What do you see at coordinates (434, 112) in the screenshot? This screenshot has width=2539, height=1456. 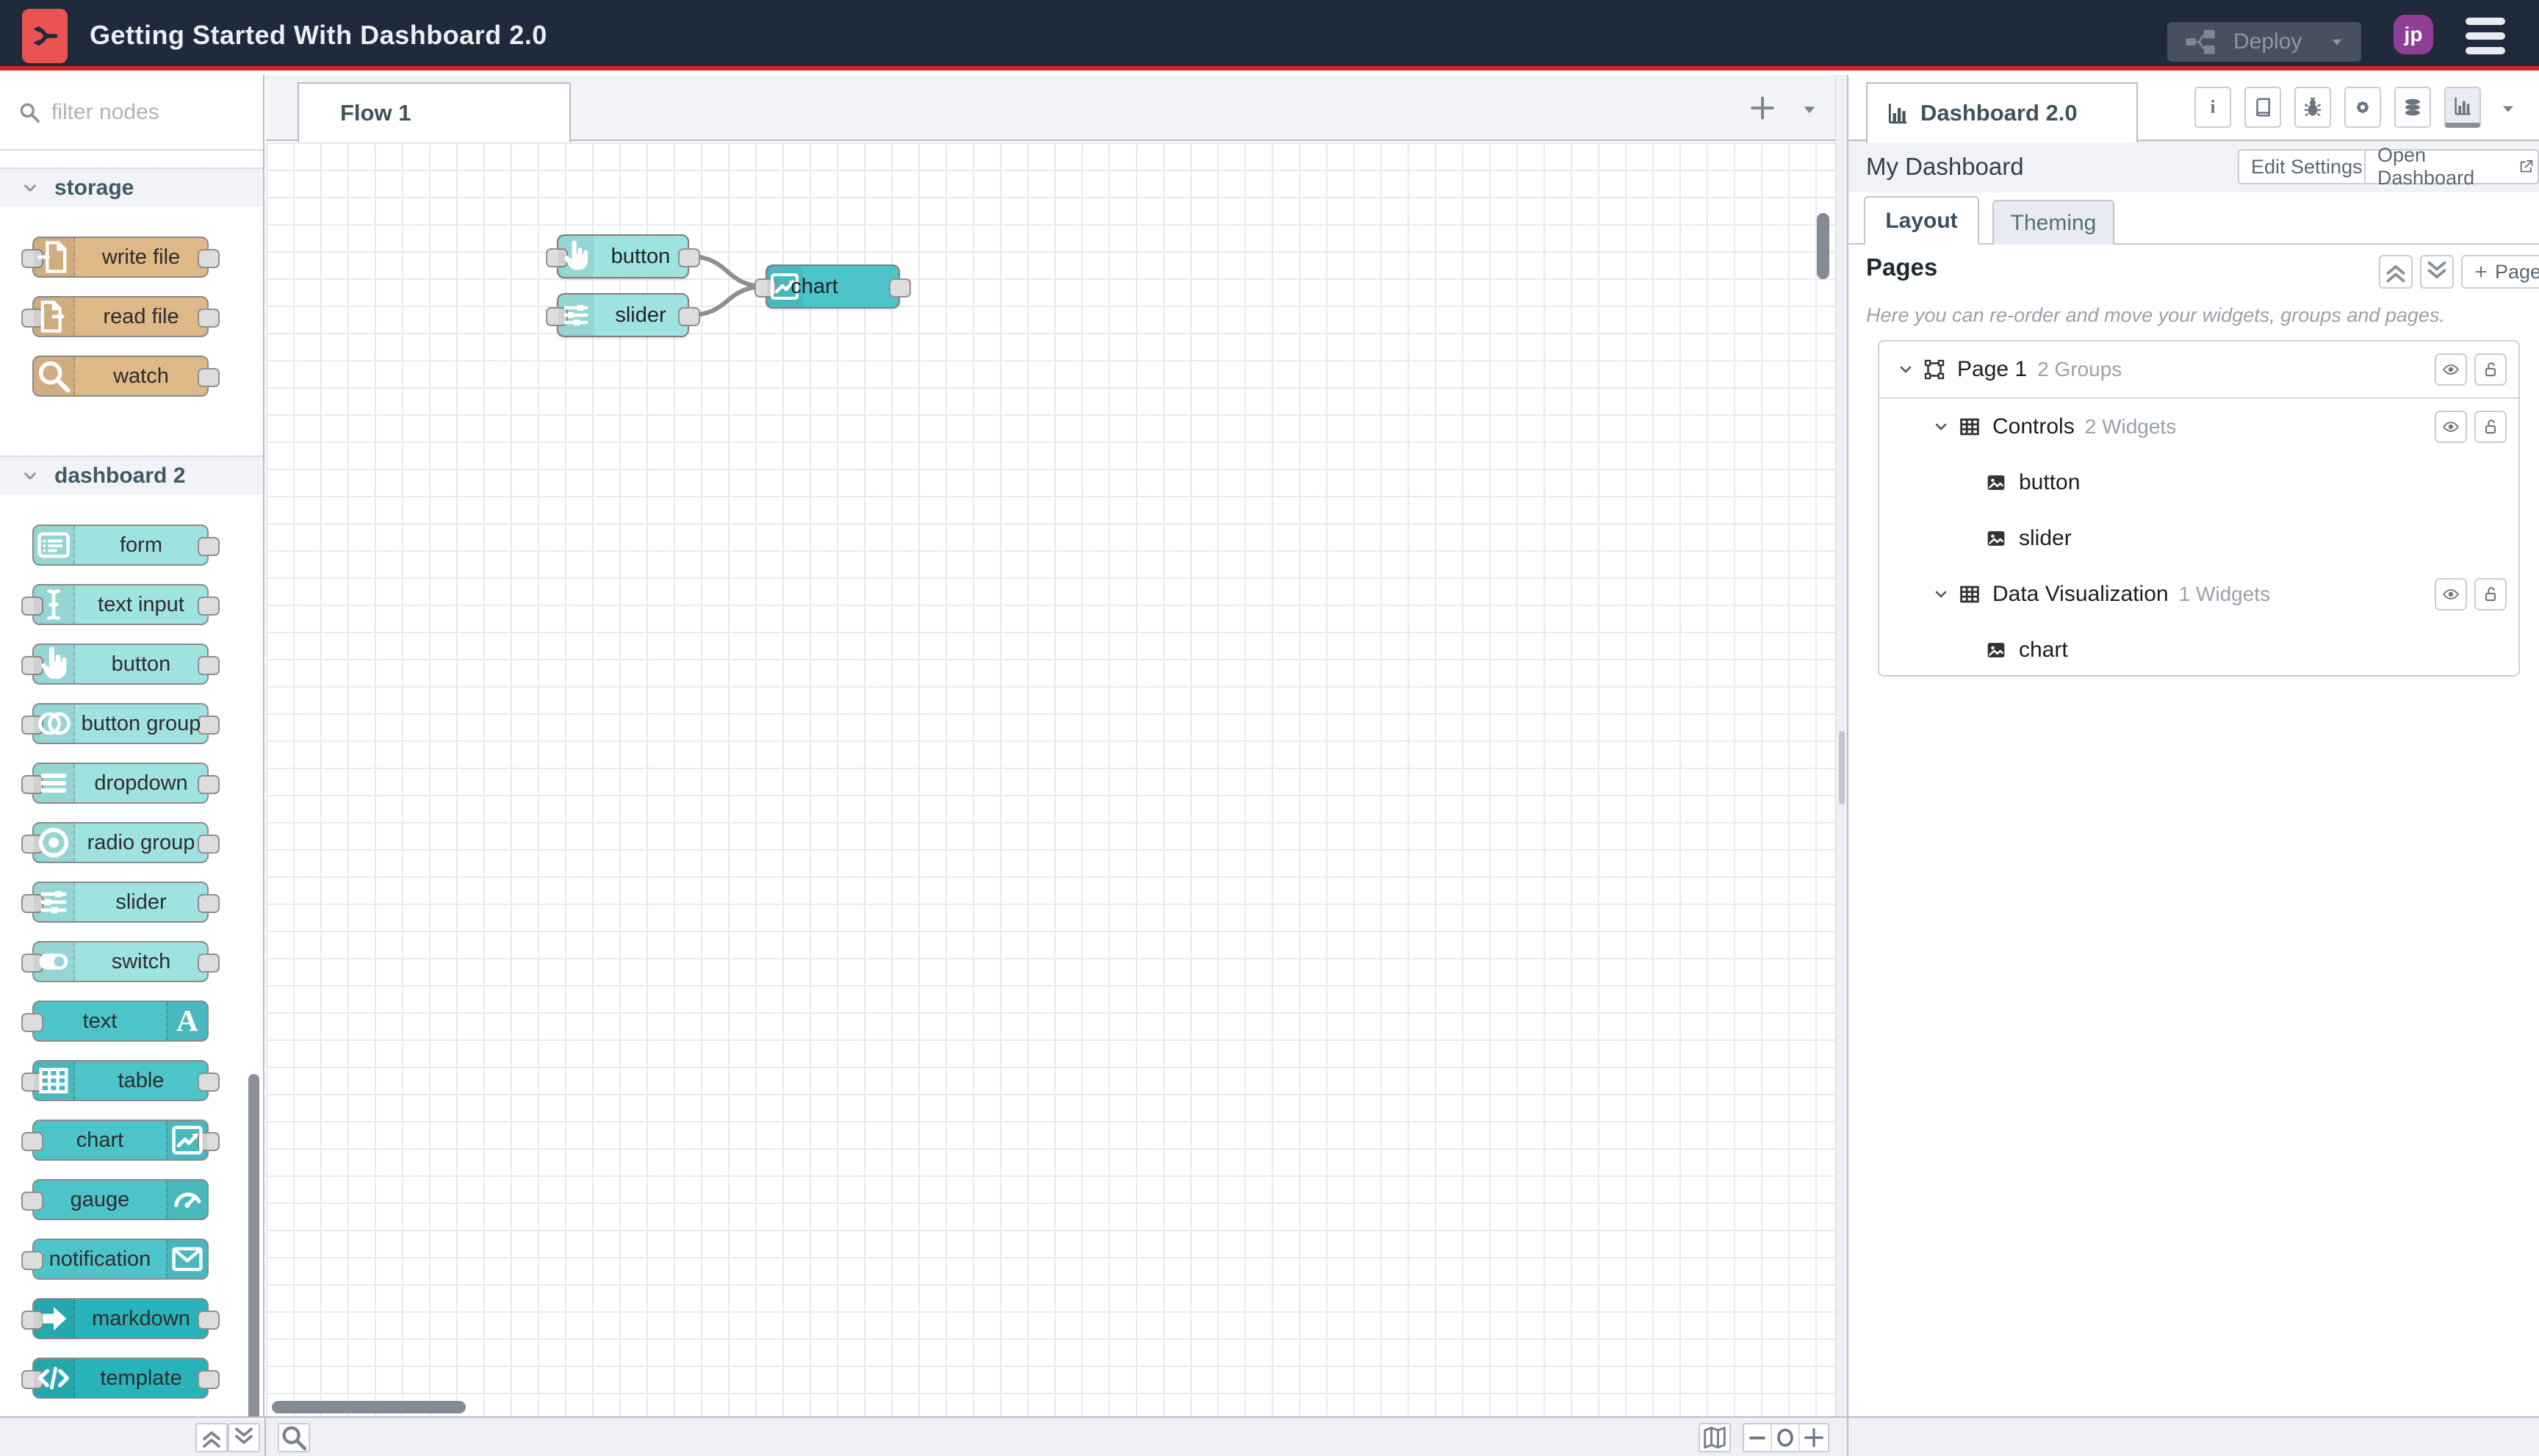 I see `tab-flow-1: Flow 1` at bounding box center [434, 112].